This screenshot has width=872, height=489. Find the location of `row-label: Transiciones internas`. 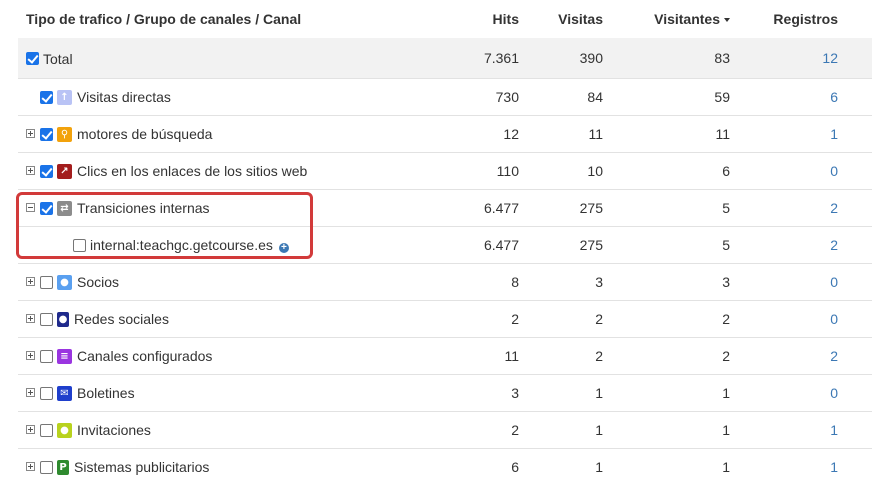

row-label: Transiciones internas is located at coordinates (143, 208).